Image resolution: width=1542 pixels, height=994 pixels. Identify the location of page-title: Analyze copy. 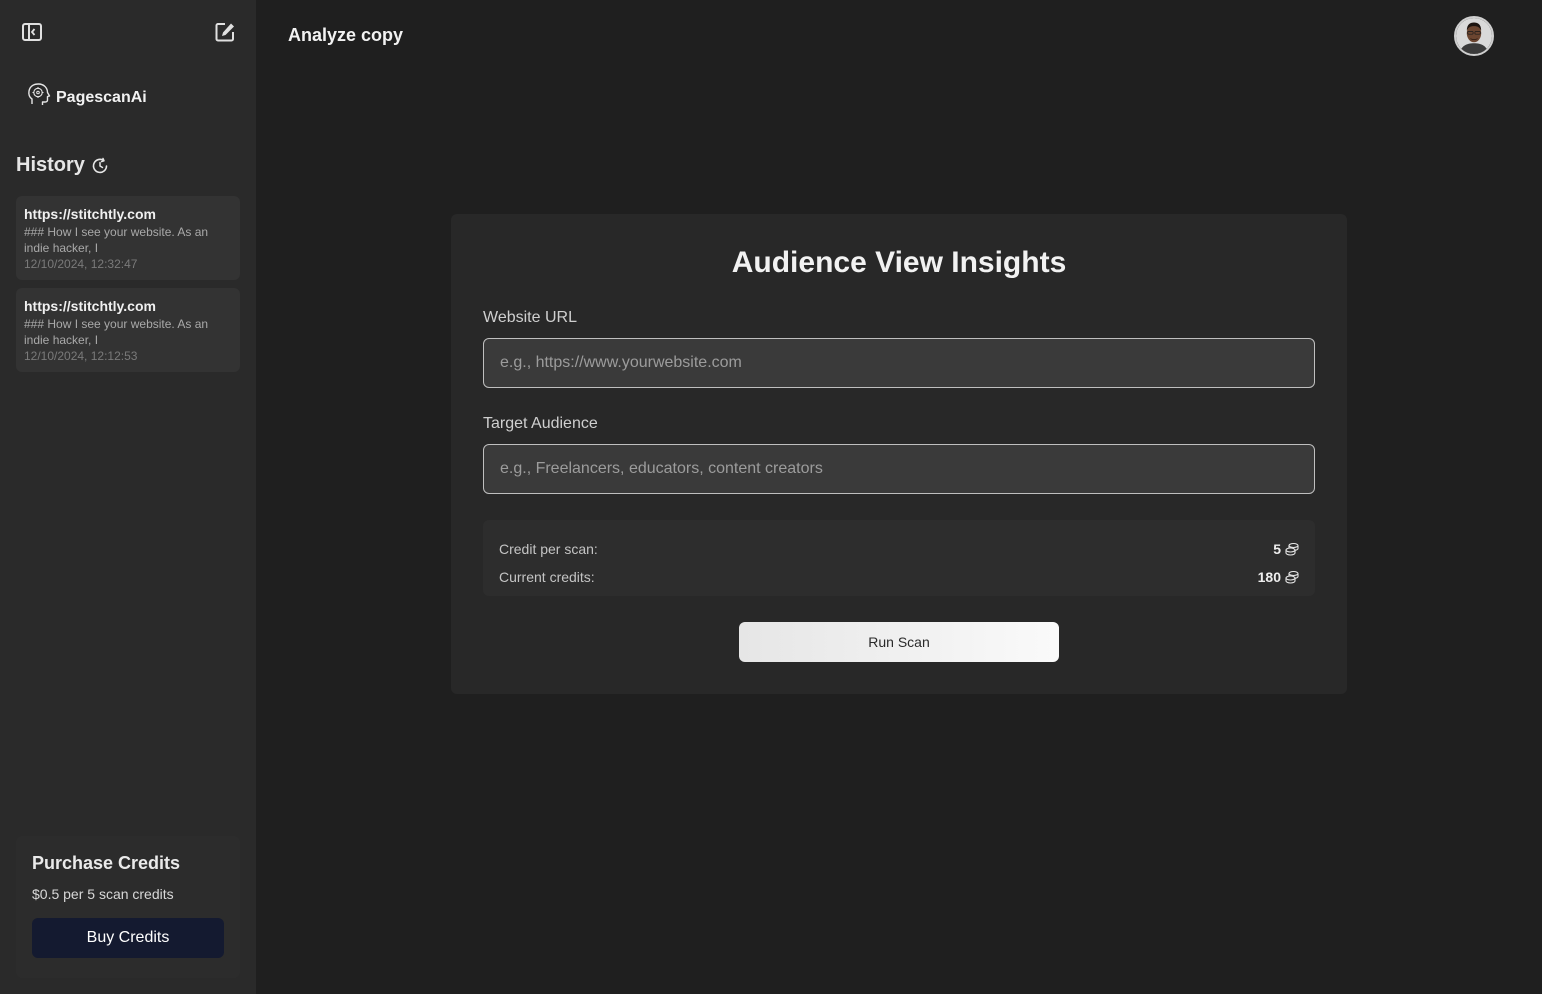
(346, 35).